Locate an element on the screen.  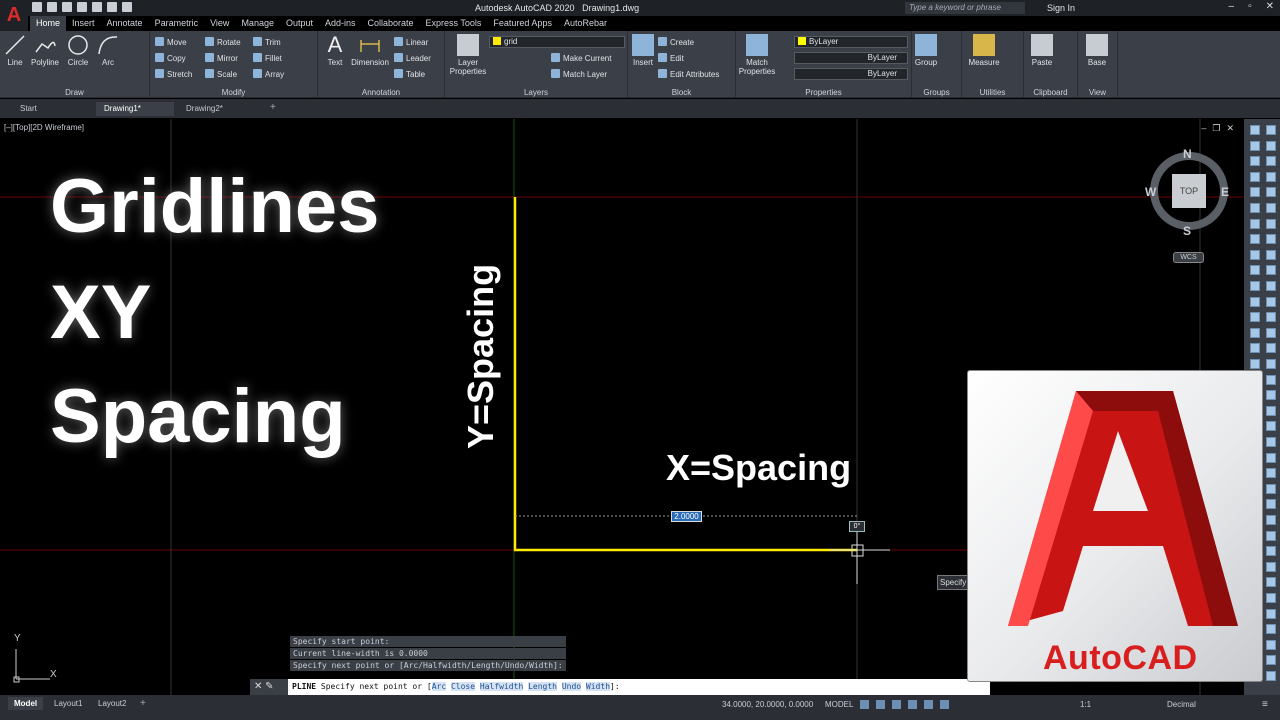
option-arc: Arc is located at coordinates (439, 686).